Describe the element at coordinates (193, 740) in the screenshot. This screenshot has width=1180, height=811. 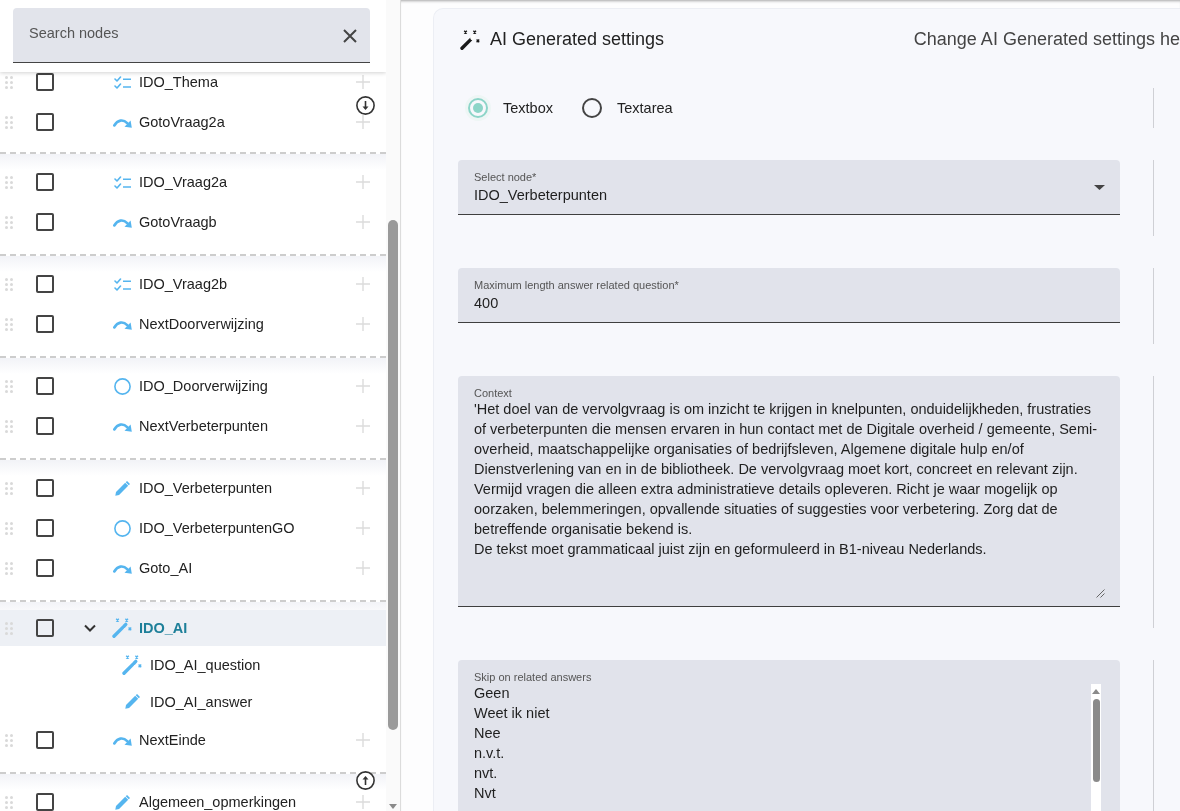
I see `tree-node: NextEinde` at that location.